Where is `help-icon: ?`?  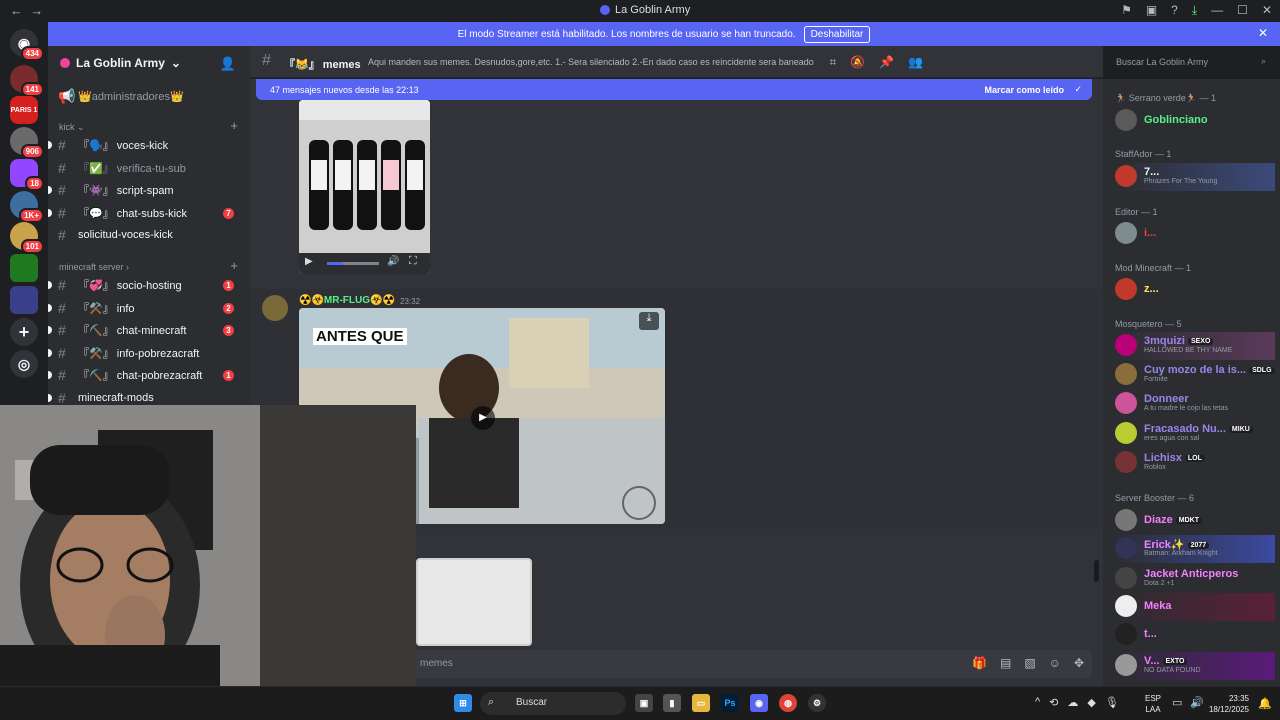 help-icon: ? is located at coordinates (1174, 10).